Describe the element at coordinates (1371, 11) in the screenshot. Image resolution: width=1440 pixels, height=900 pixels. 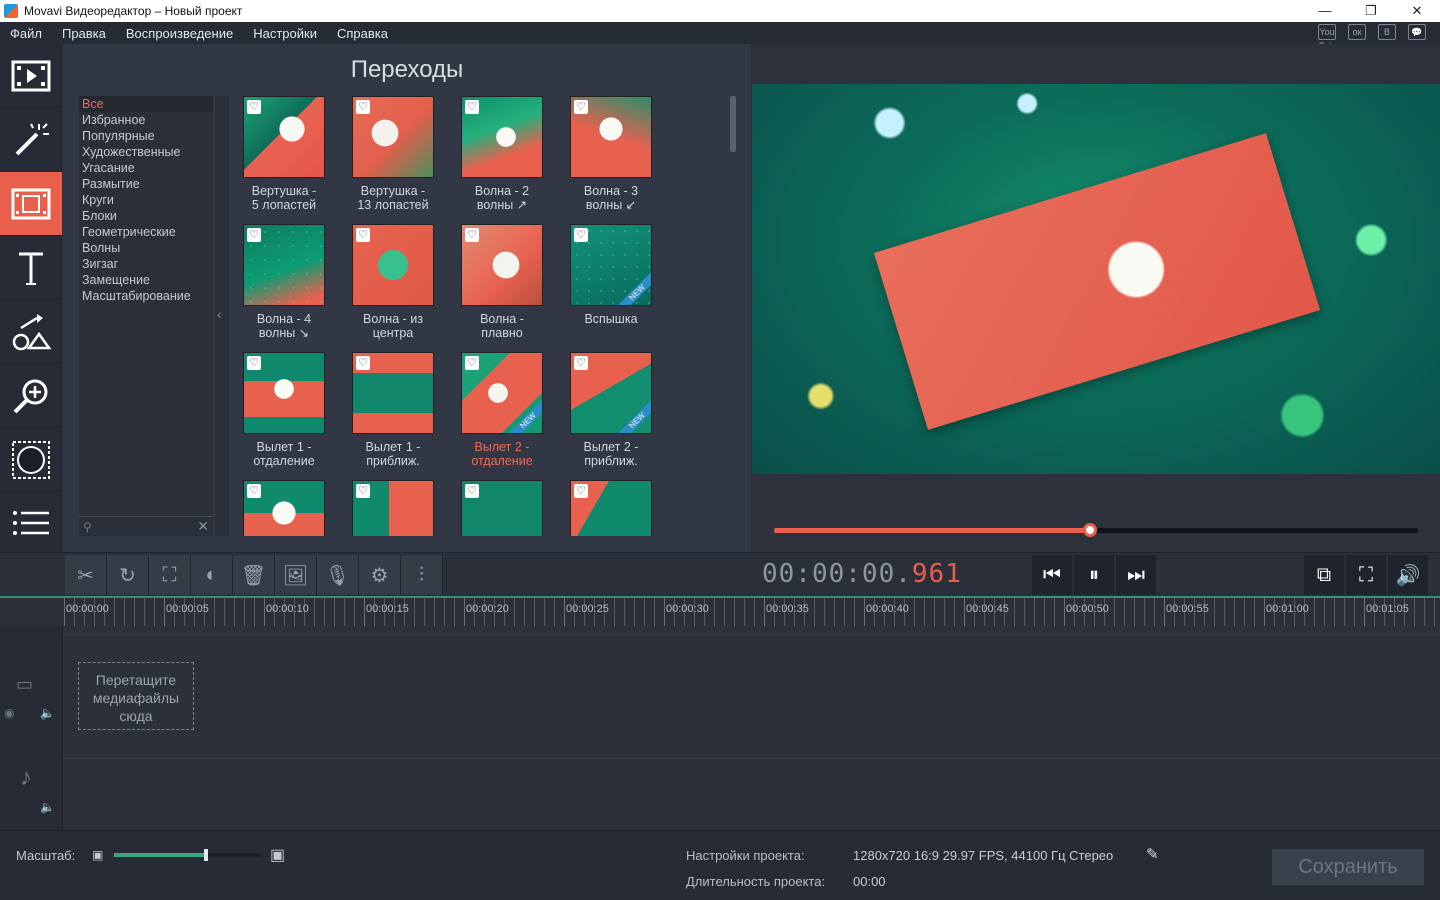
I see `maximize-button: ❐` at that location.